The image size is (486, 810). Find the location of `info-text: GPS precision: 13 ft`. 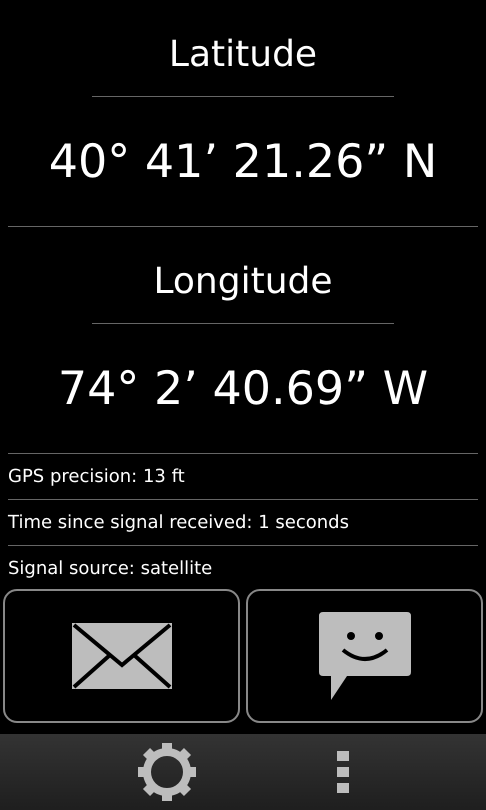

info-text: GPS precision: 13 ft is located at coordinates (96, 476).